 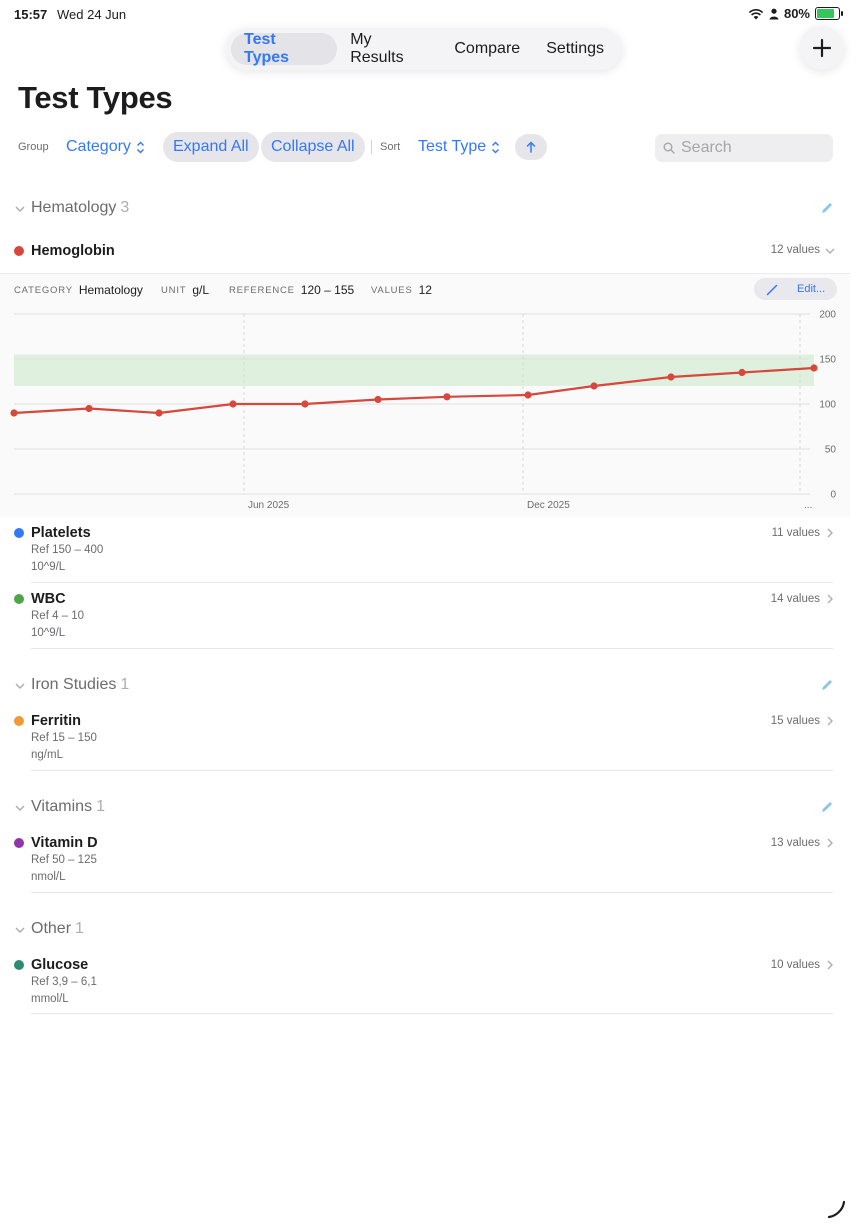 I want to click on test-row-wbc: WBC Ref 4 – 10 10^9/L 14 values, so click(x=430, y=616).